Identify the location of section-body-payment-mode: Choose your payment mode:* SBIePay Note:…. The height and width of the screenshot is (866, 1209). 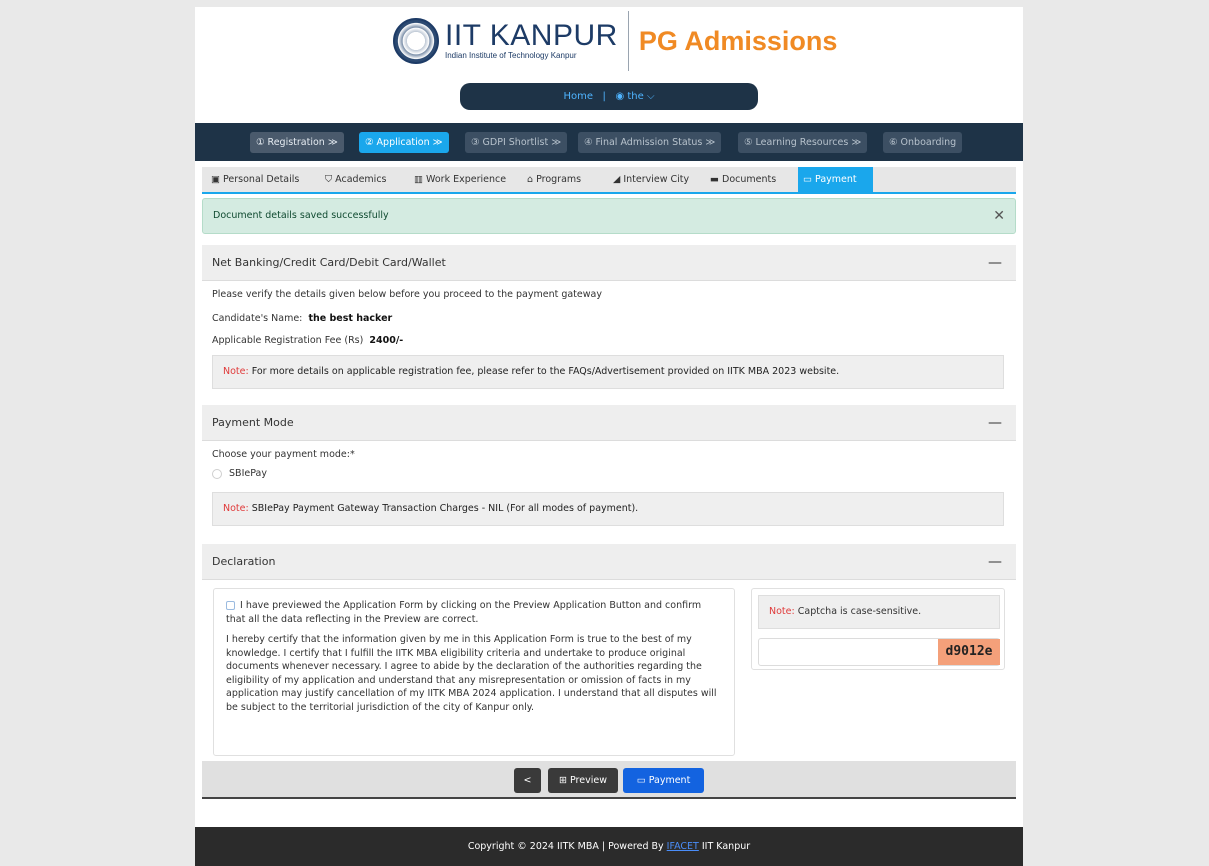
(609, 492).